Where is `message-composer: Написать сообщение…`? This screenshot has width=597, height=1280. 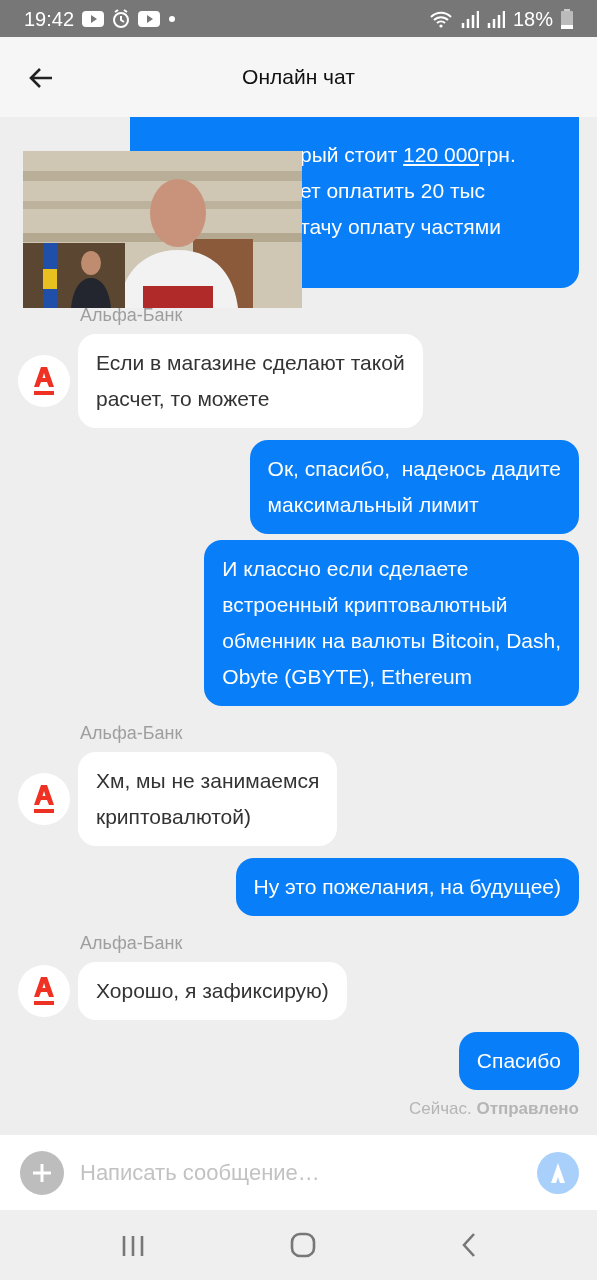
message-composer: Написать сообщение… is located at coordinates (298, 1172).